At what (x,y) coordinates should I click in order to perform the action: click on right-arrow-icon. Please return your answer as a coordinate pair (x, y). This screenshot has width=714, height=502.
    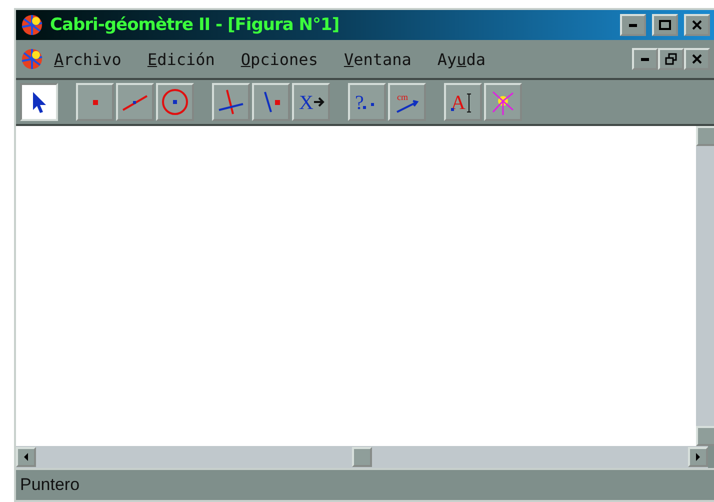
    Looking at the image, I should click on (698, 457).